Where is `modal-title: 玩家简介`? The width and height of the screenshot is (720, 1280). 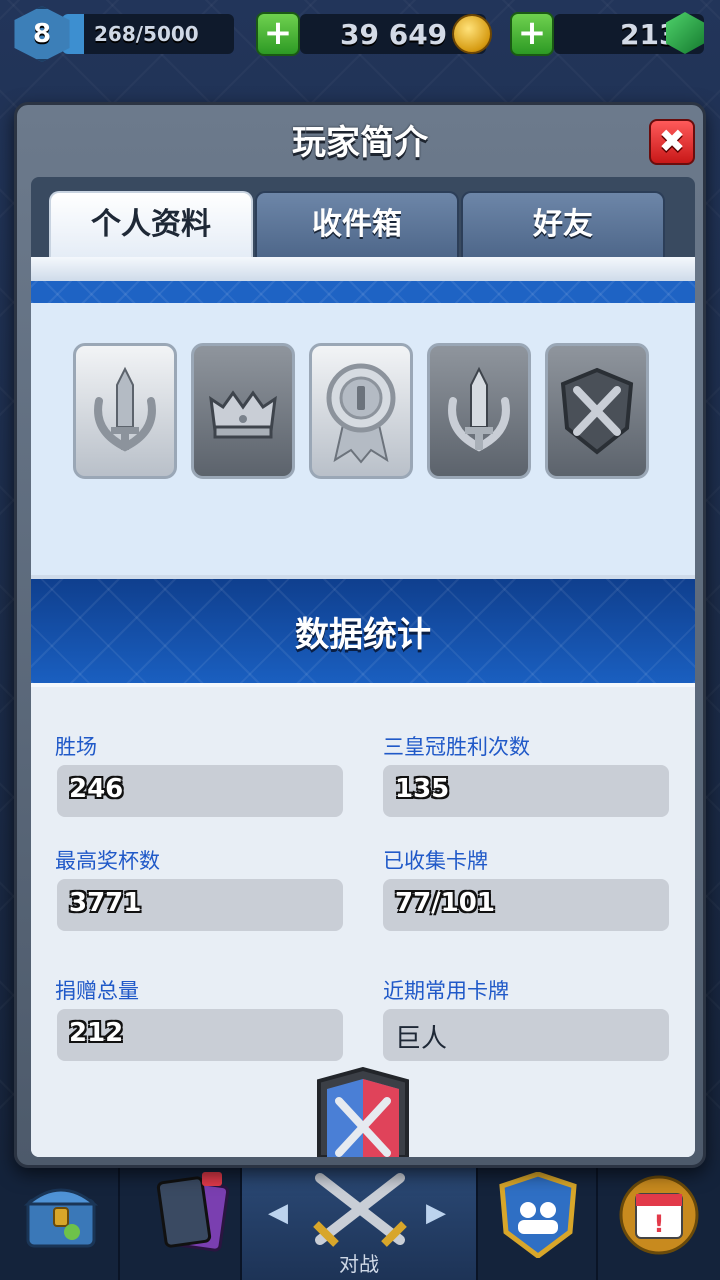 modal-title: 玩家简介 is located at coordinates (360, 143).